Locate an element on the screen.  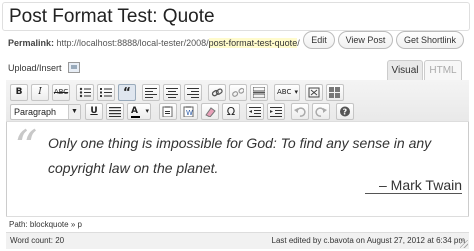
text-color-swatch is located at coordinates (135, 117).